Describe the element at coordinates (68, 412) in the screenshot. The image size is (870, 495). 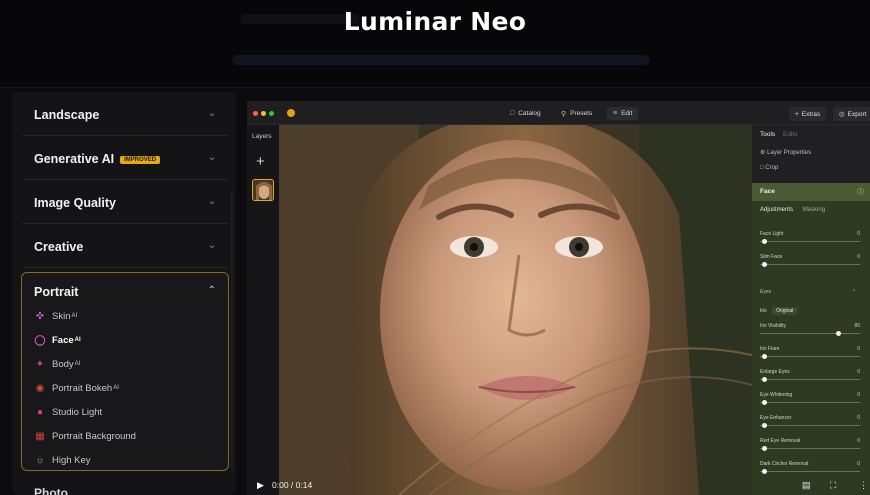
I see `tool-studio-light: ● Studio Light` at that location.